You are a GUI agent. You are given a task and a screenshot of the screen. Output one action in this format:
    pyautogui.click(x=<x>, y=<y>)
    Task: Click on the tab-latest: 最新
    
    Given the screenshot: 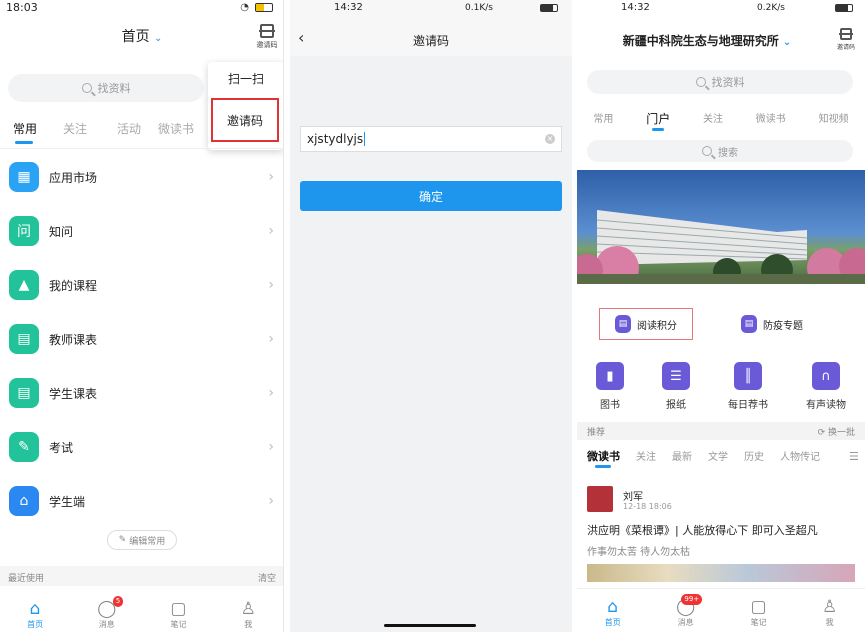 What is the action you would take?
    pyautogui.click(x=682, y=458)
    